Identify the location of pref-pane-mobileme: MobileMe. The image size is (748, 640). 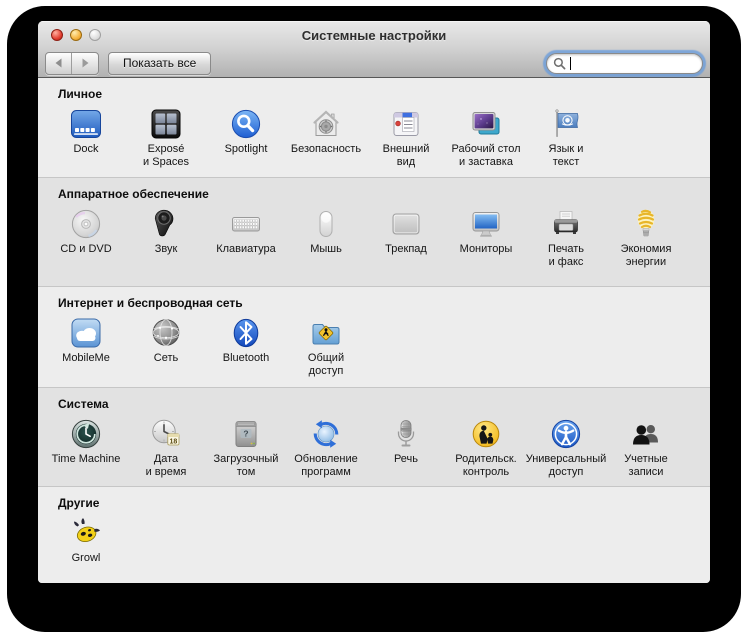
(86, 347).